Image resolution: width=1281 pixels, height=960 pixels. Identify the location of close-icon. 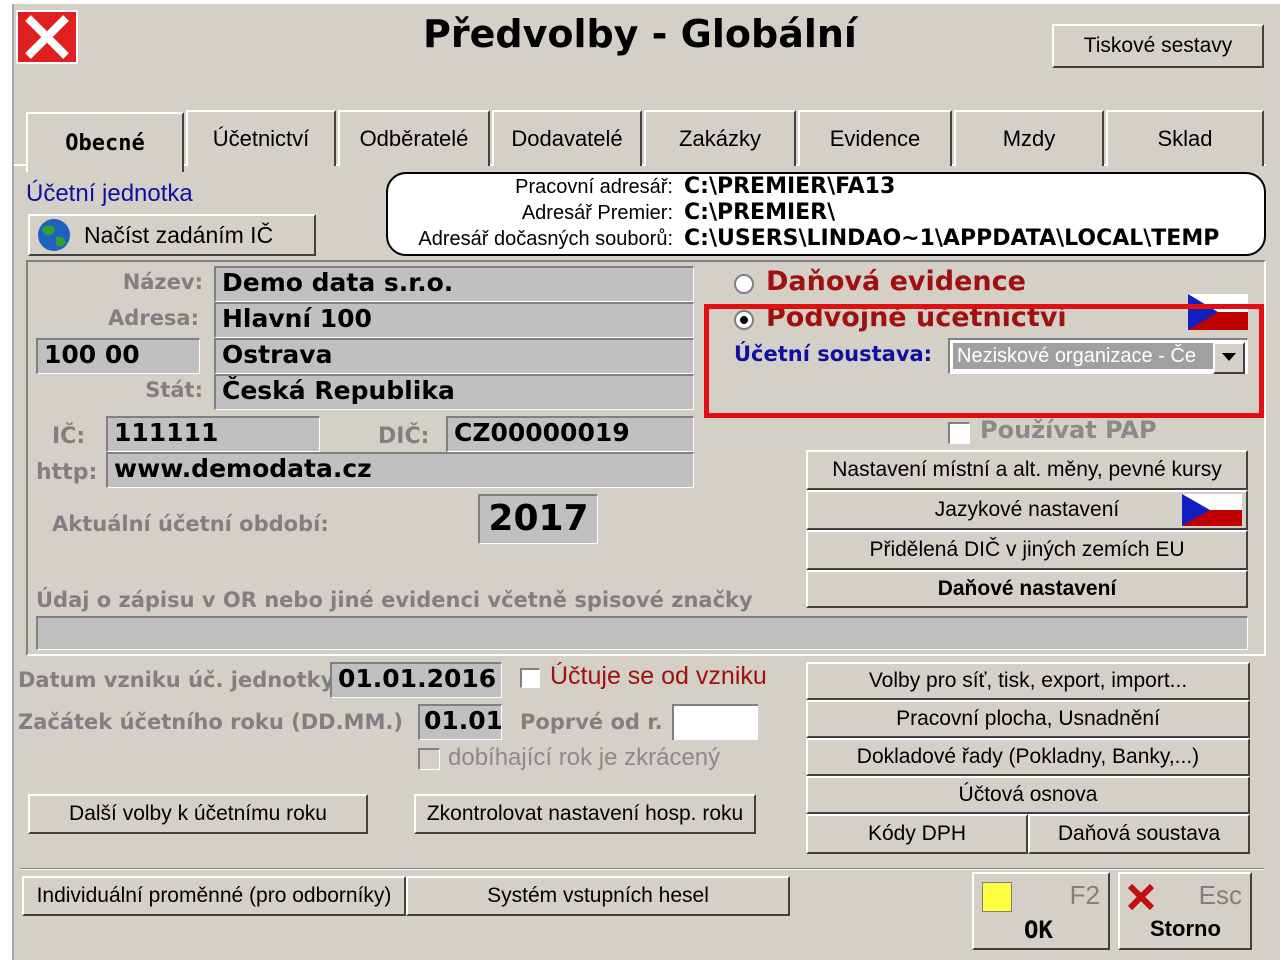
(47, 37).